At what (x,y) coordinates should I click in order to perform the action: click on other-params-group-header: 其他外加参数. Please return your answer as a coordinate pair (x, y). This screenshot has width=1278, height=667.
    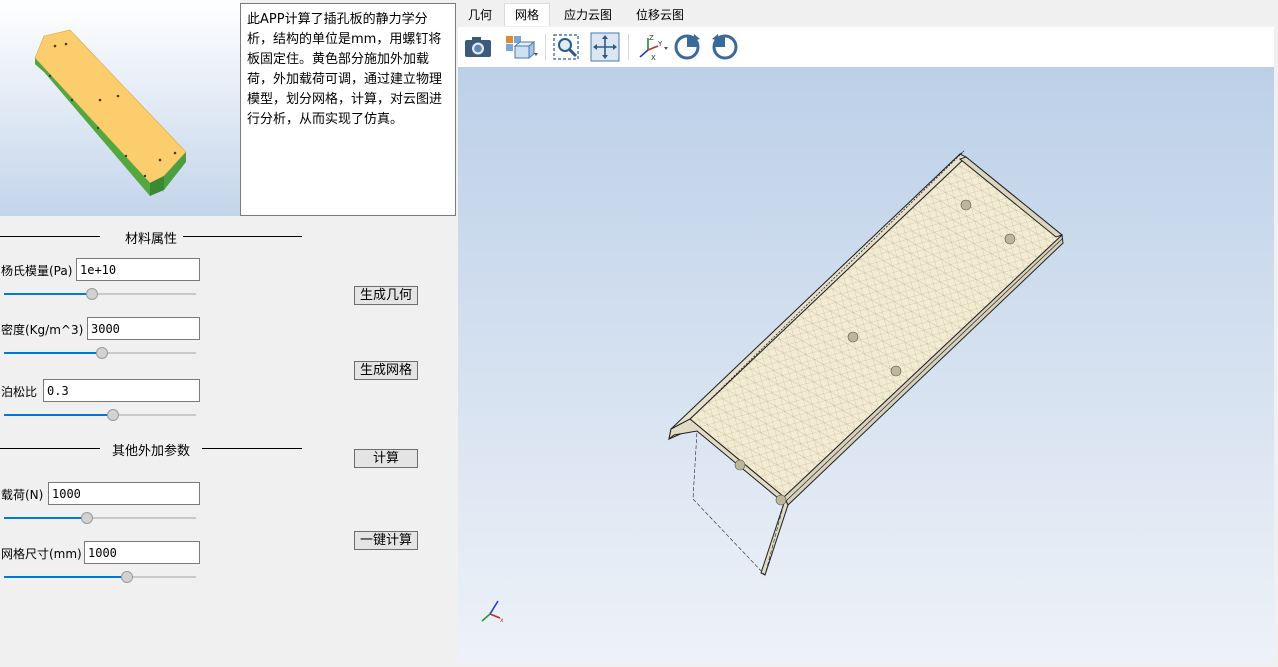
    Looking at the image, I should click on (151, 449).